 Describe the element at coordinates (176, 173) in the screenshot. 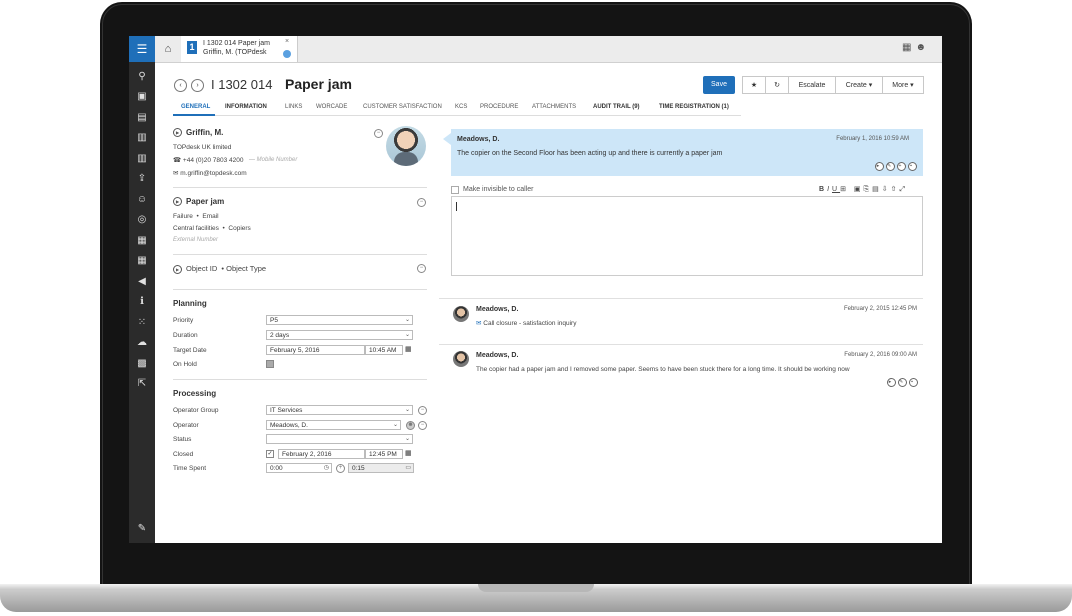

I see `email-icon: ✉` at that location.